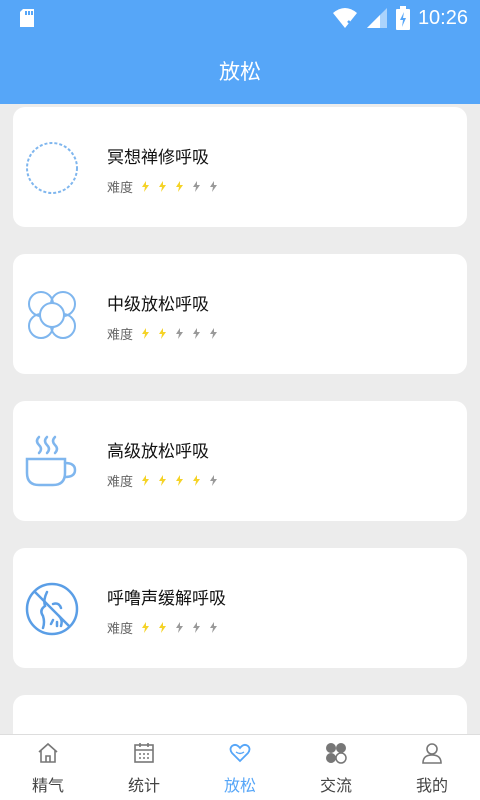 The image size is (480, 800). I want to click on tab-label: 统计, so click(143, 785).